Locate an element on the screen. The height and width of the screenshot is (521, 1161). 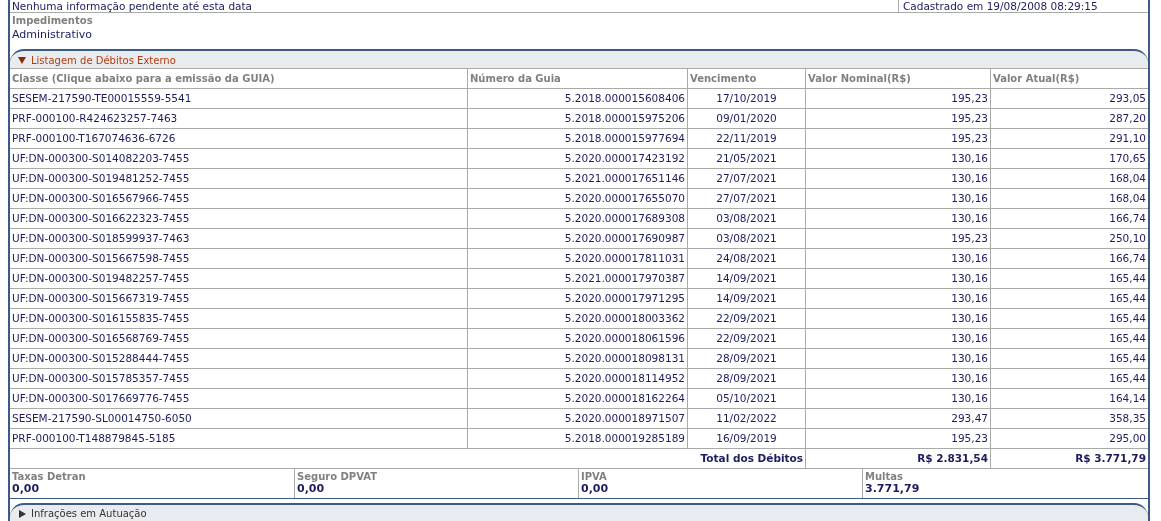
summary-label: Taxas Detran is located at coordinates (49, 476).